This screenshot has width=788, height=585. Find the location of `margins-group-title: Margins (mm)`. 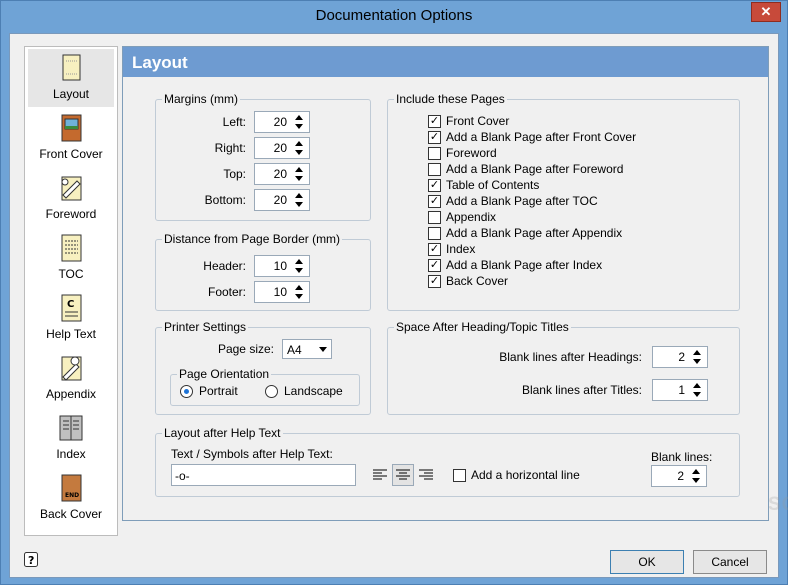

margins-group-title: Margins (mm) is located at coordinates (201, 99).